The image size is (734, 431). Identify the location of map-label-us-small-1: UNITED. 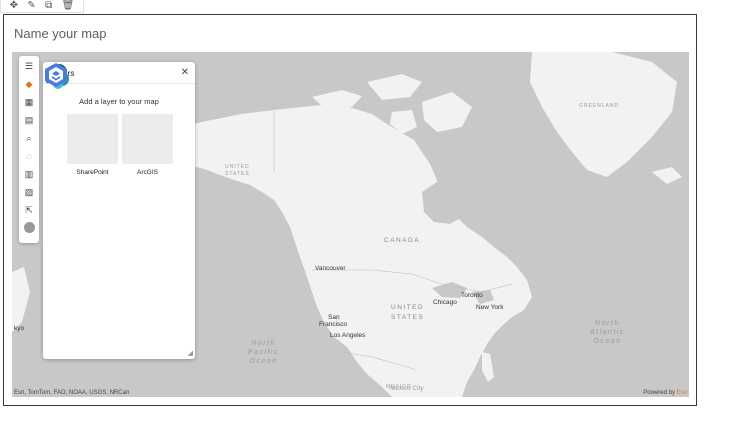
(237, 167).